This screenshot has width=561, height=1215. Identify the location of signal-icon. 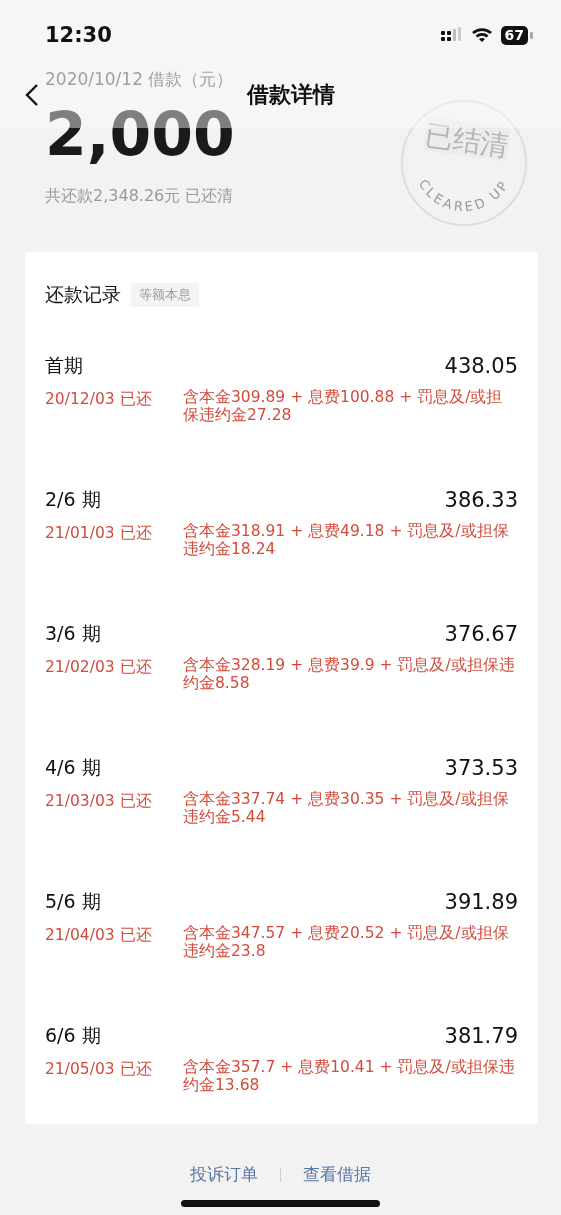
(451, 35).